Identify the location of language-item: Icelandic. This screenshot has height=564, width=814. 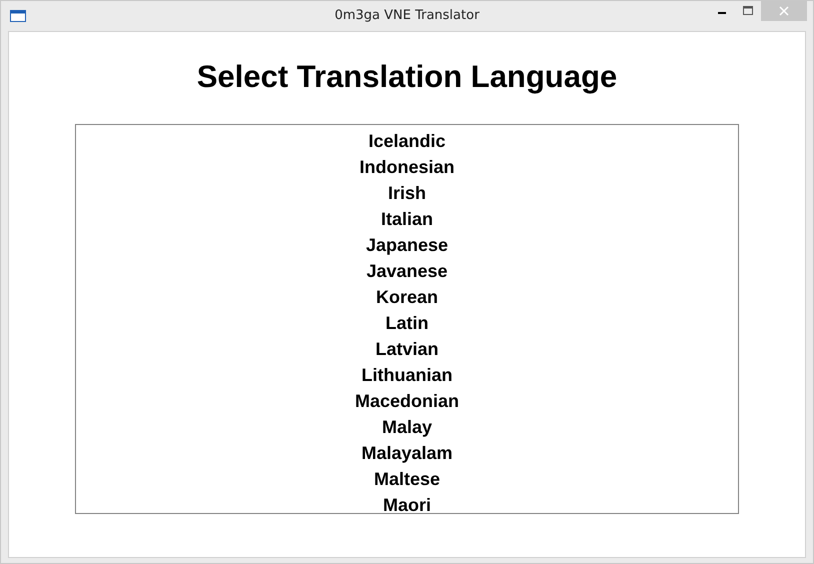
(407, 141).